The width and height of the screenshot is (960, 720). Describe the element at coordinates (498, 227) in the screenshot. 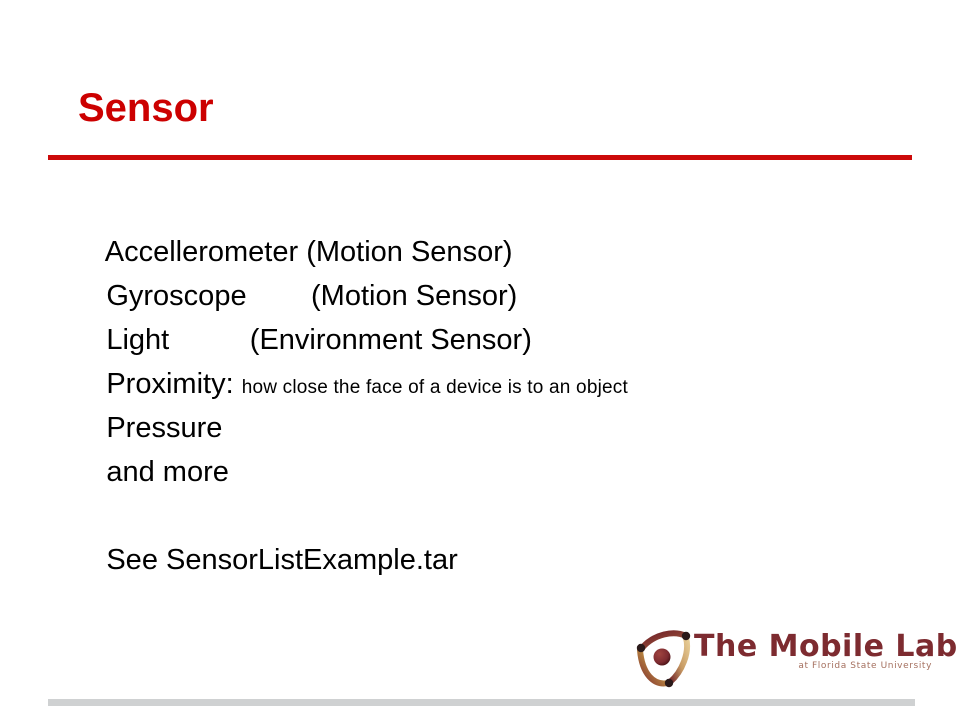

I see `list-item: Accellerometer (Motion Sensor)` at that location.